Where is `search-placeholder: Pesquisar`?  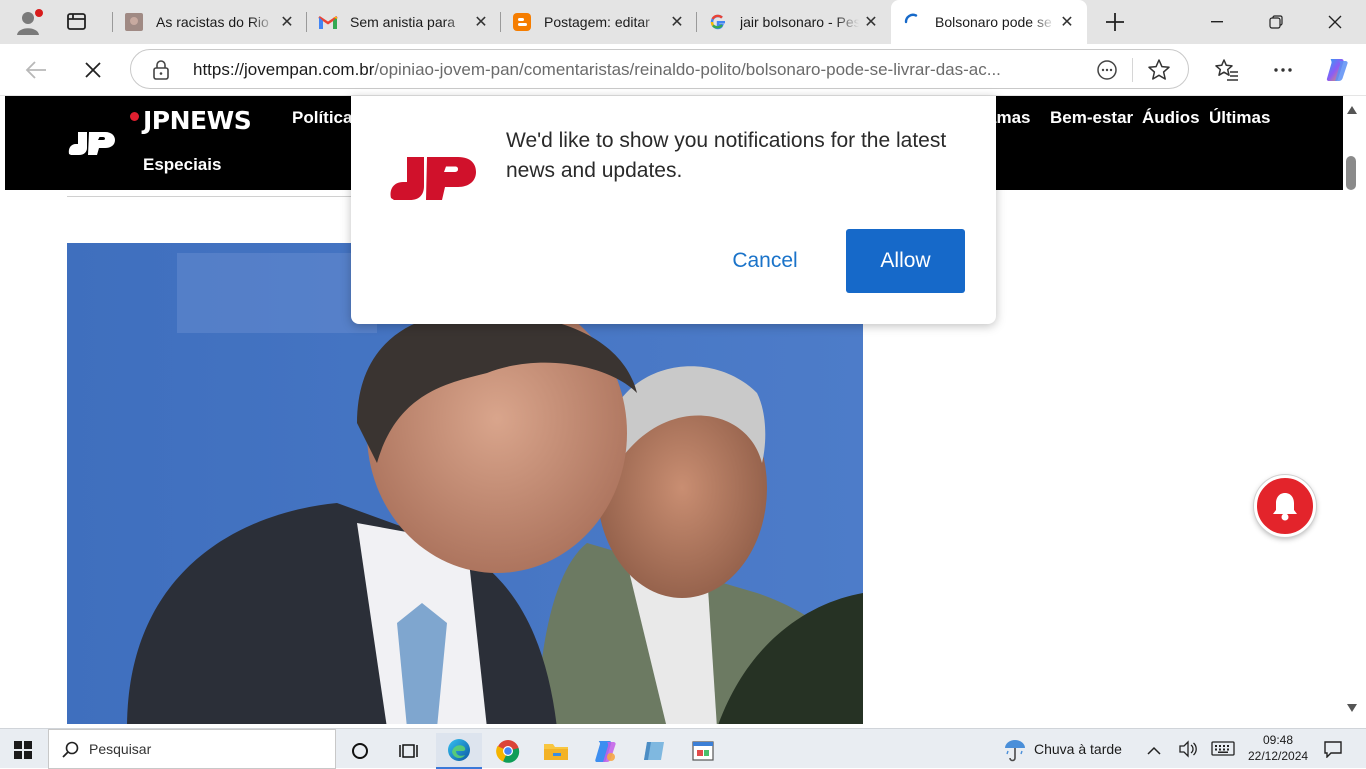
search-placeholder: Pesquisar is located at coordinates (120, 749).